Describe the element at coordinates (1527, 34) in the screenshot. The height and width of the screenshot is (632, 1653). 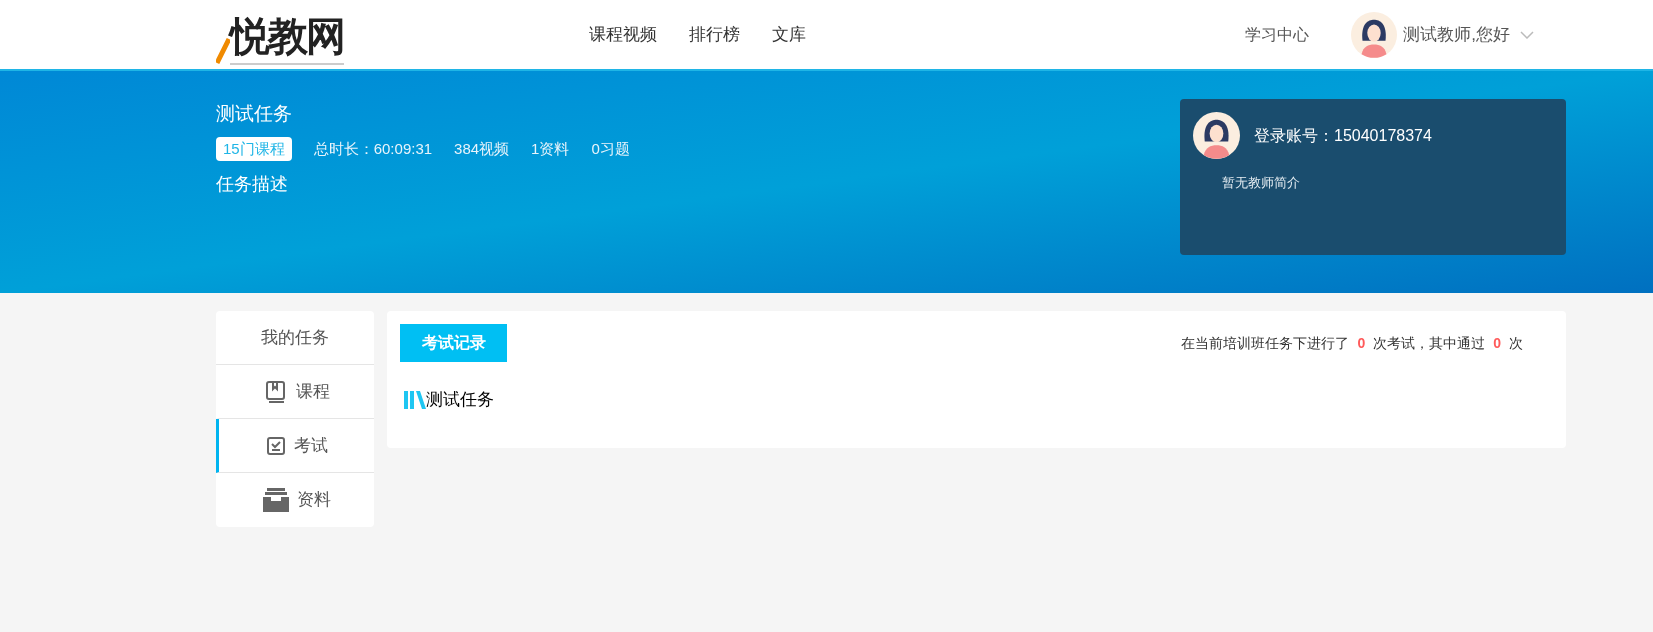
I see `chevron-down-icon` at that location.